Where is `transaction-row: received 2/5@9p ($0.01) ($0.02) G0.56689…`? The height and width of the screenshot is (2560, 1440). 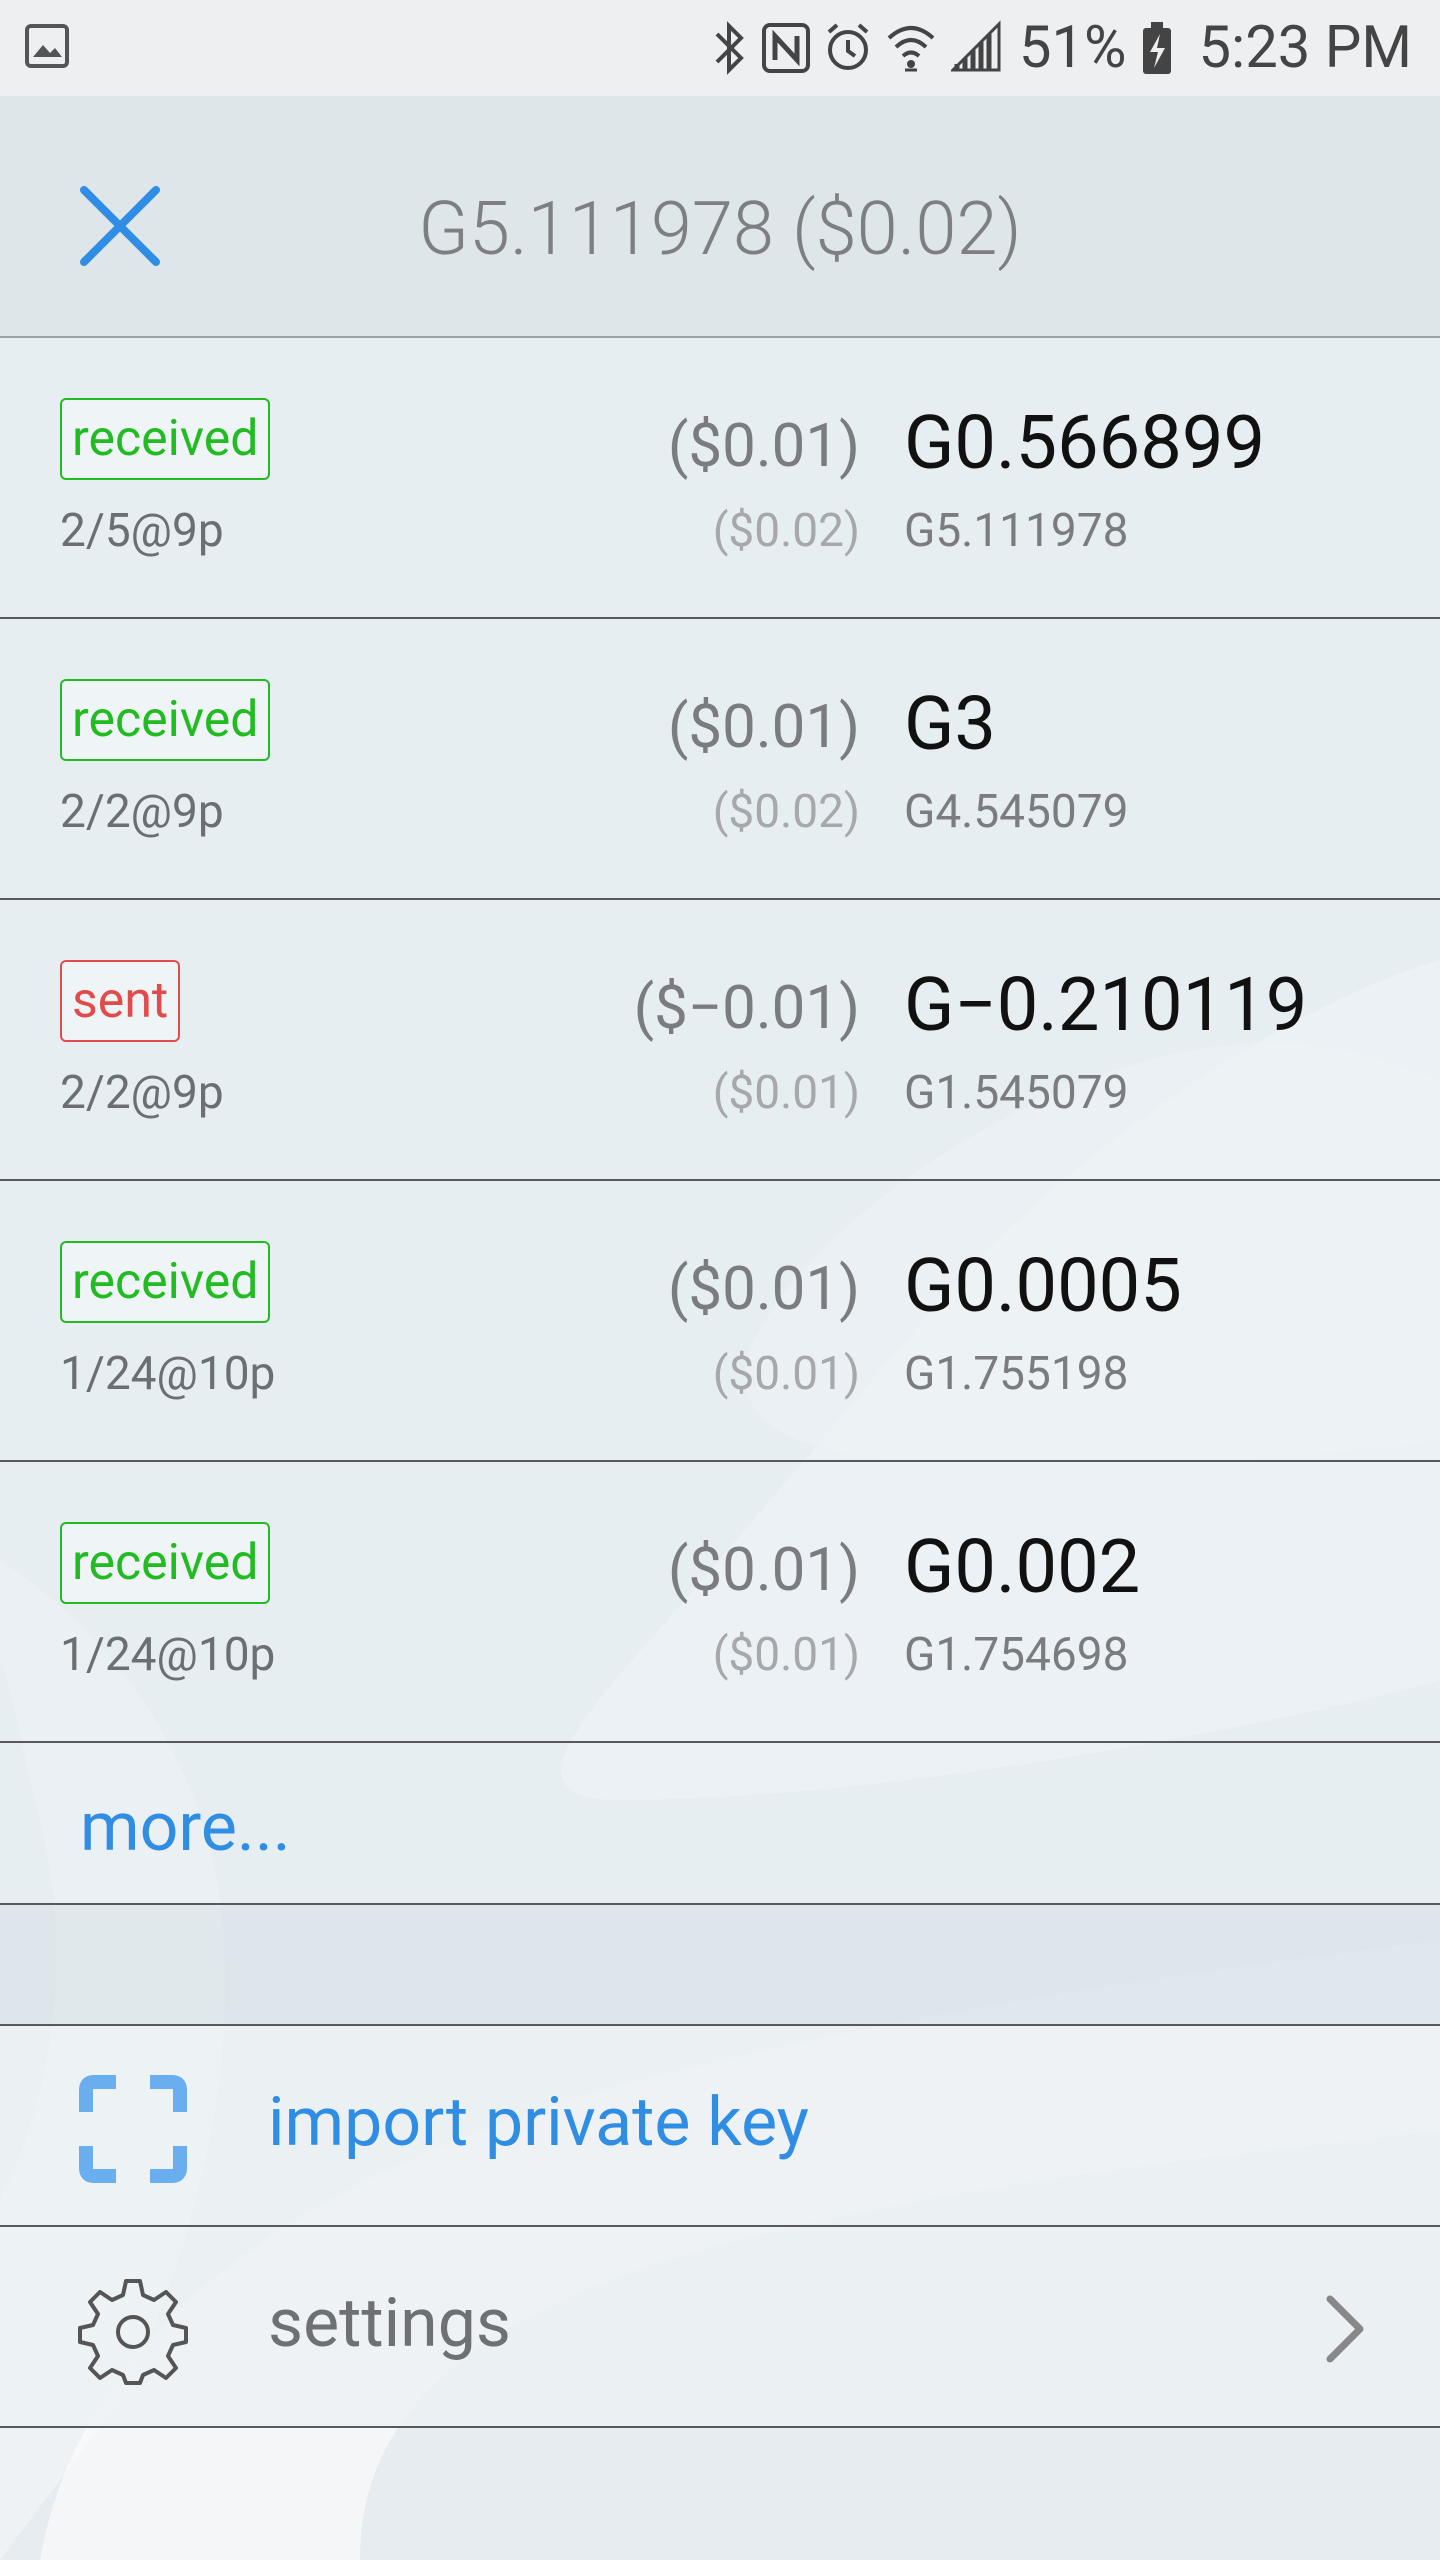
transaction-row: received 2/5@9p ($0.01) ($0.02) G0.56689… is located at coordinates (720, 478).